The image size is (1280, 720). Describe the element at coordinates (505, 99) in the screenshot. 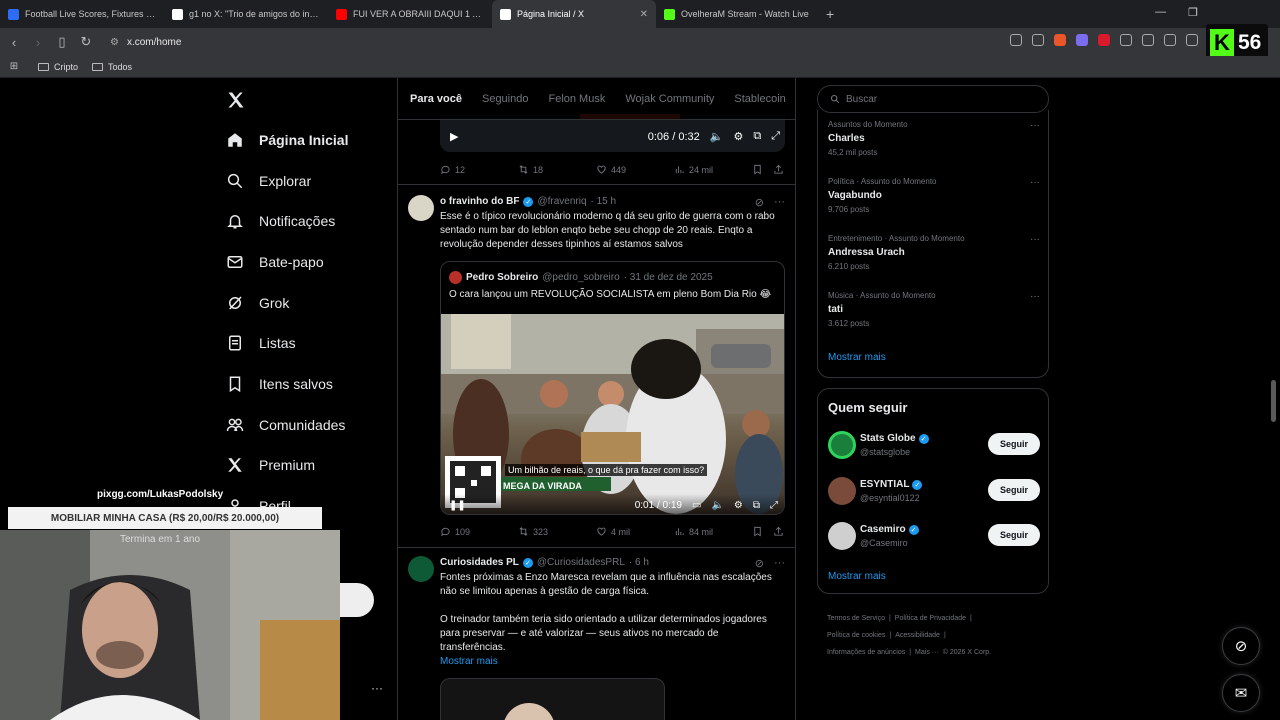

I see `tab-following: Seguindo` at that location.